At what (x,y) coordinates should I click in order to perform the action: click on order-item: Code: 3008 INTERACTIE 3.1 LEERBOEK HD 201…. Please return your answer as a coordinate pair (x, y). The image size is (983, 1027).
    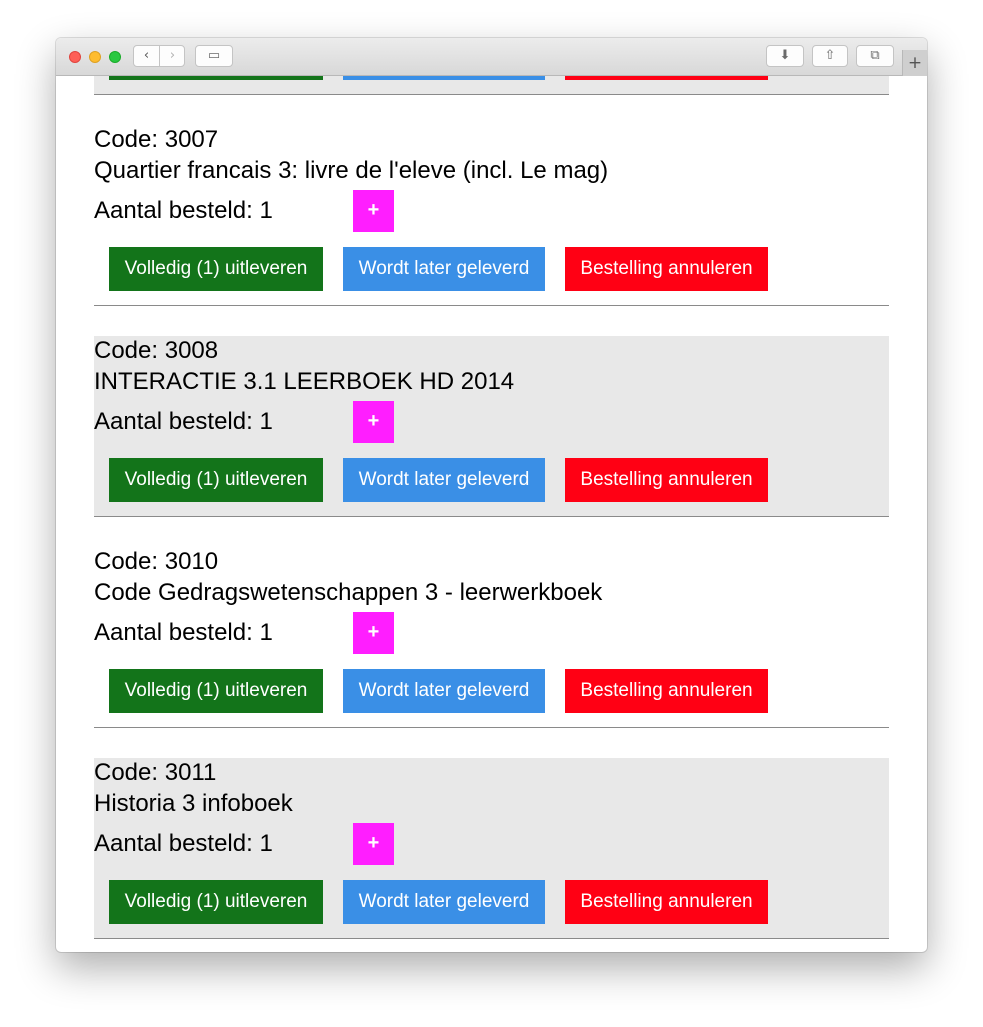
    Looking at the image, I should click on (491, 426).